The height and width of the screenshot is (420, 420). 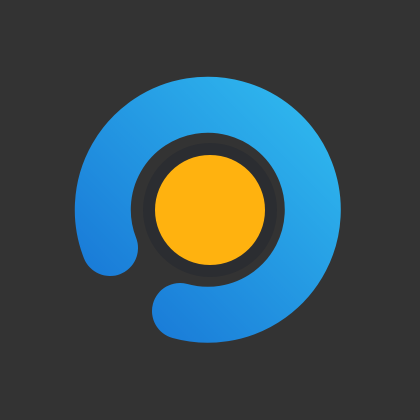 I want to click on center-dot, so click(x=210, y=210).